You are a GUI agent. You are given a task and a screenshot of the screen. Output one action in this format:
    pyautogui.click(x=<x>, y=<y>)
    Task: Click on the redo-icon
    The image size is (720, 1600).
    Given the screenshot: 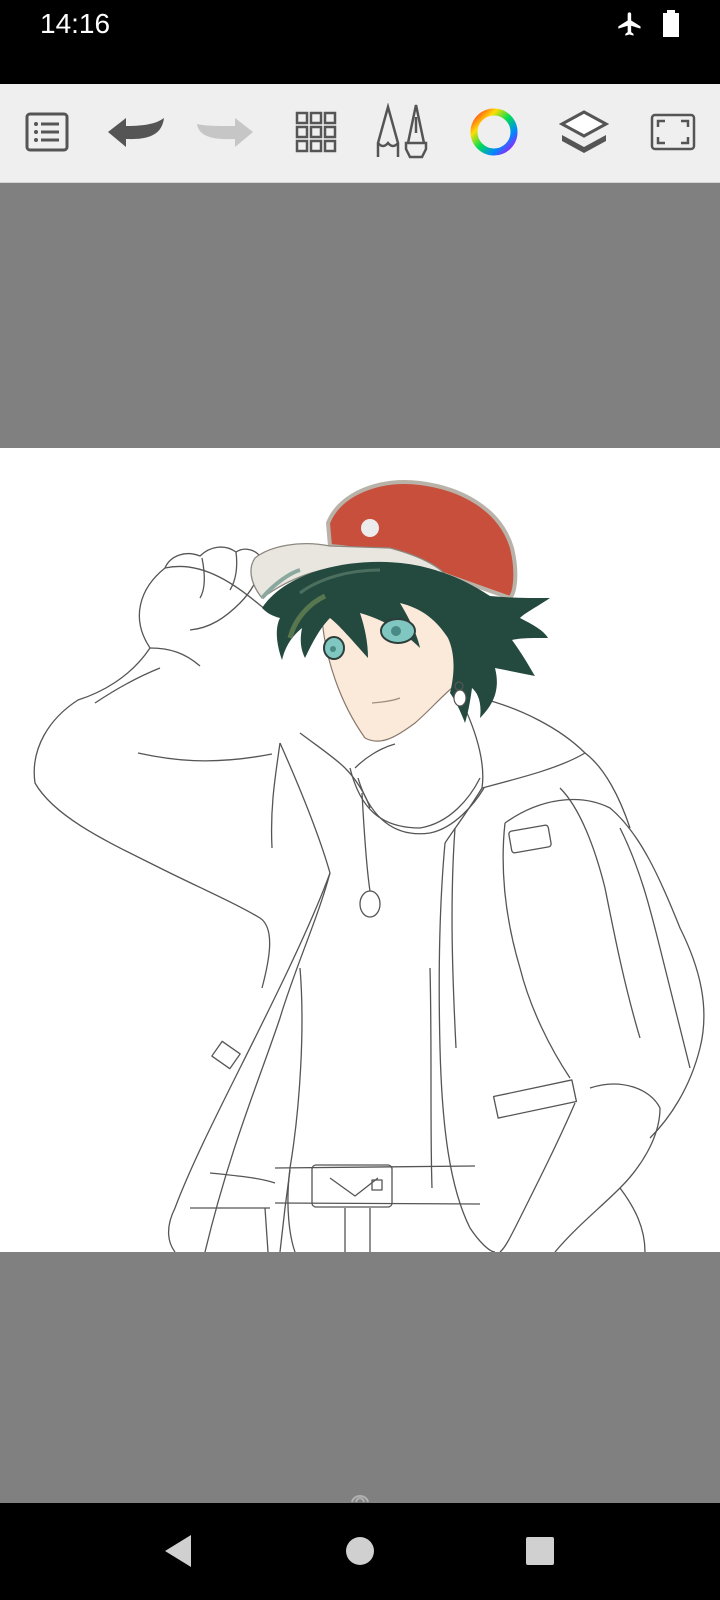 What is the action you would take?
    pyautogui.click(x=225, y=132)
    